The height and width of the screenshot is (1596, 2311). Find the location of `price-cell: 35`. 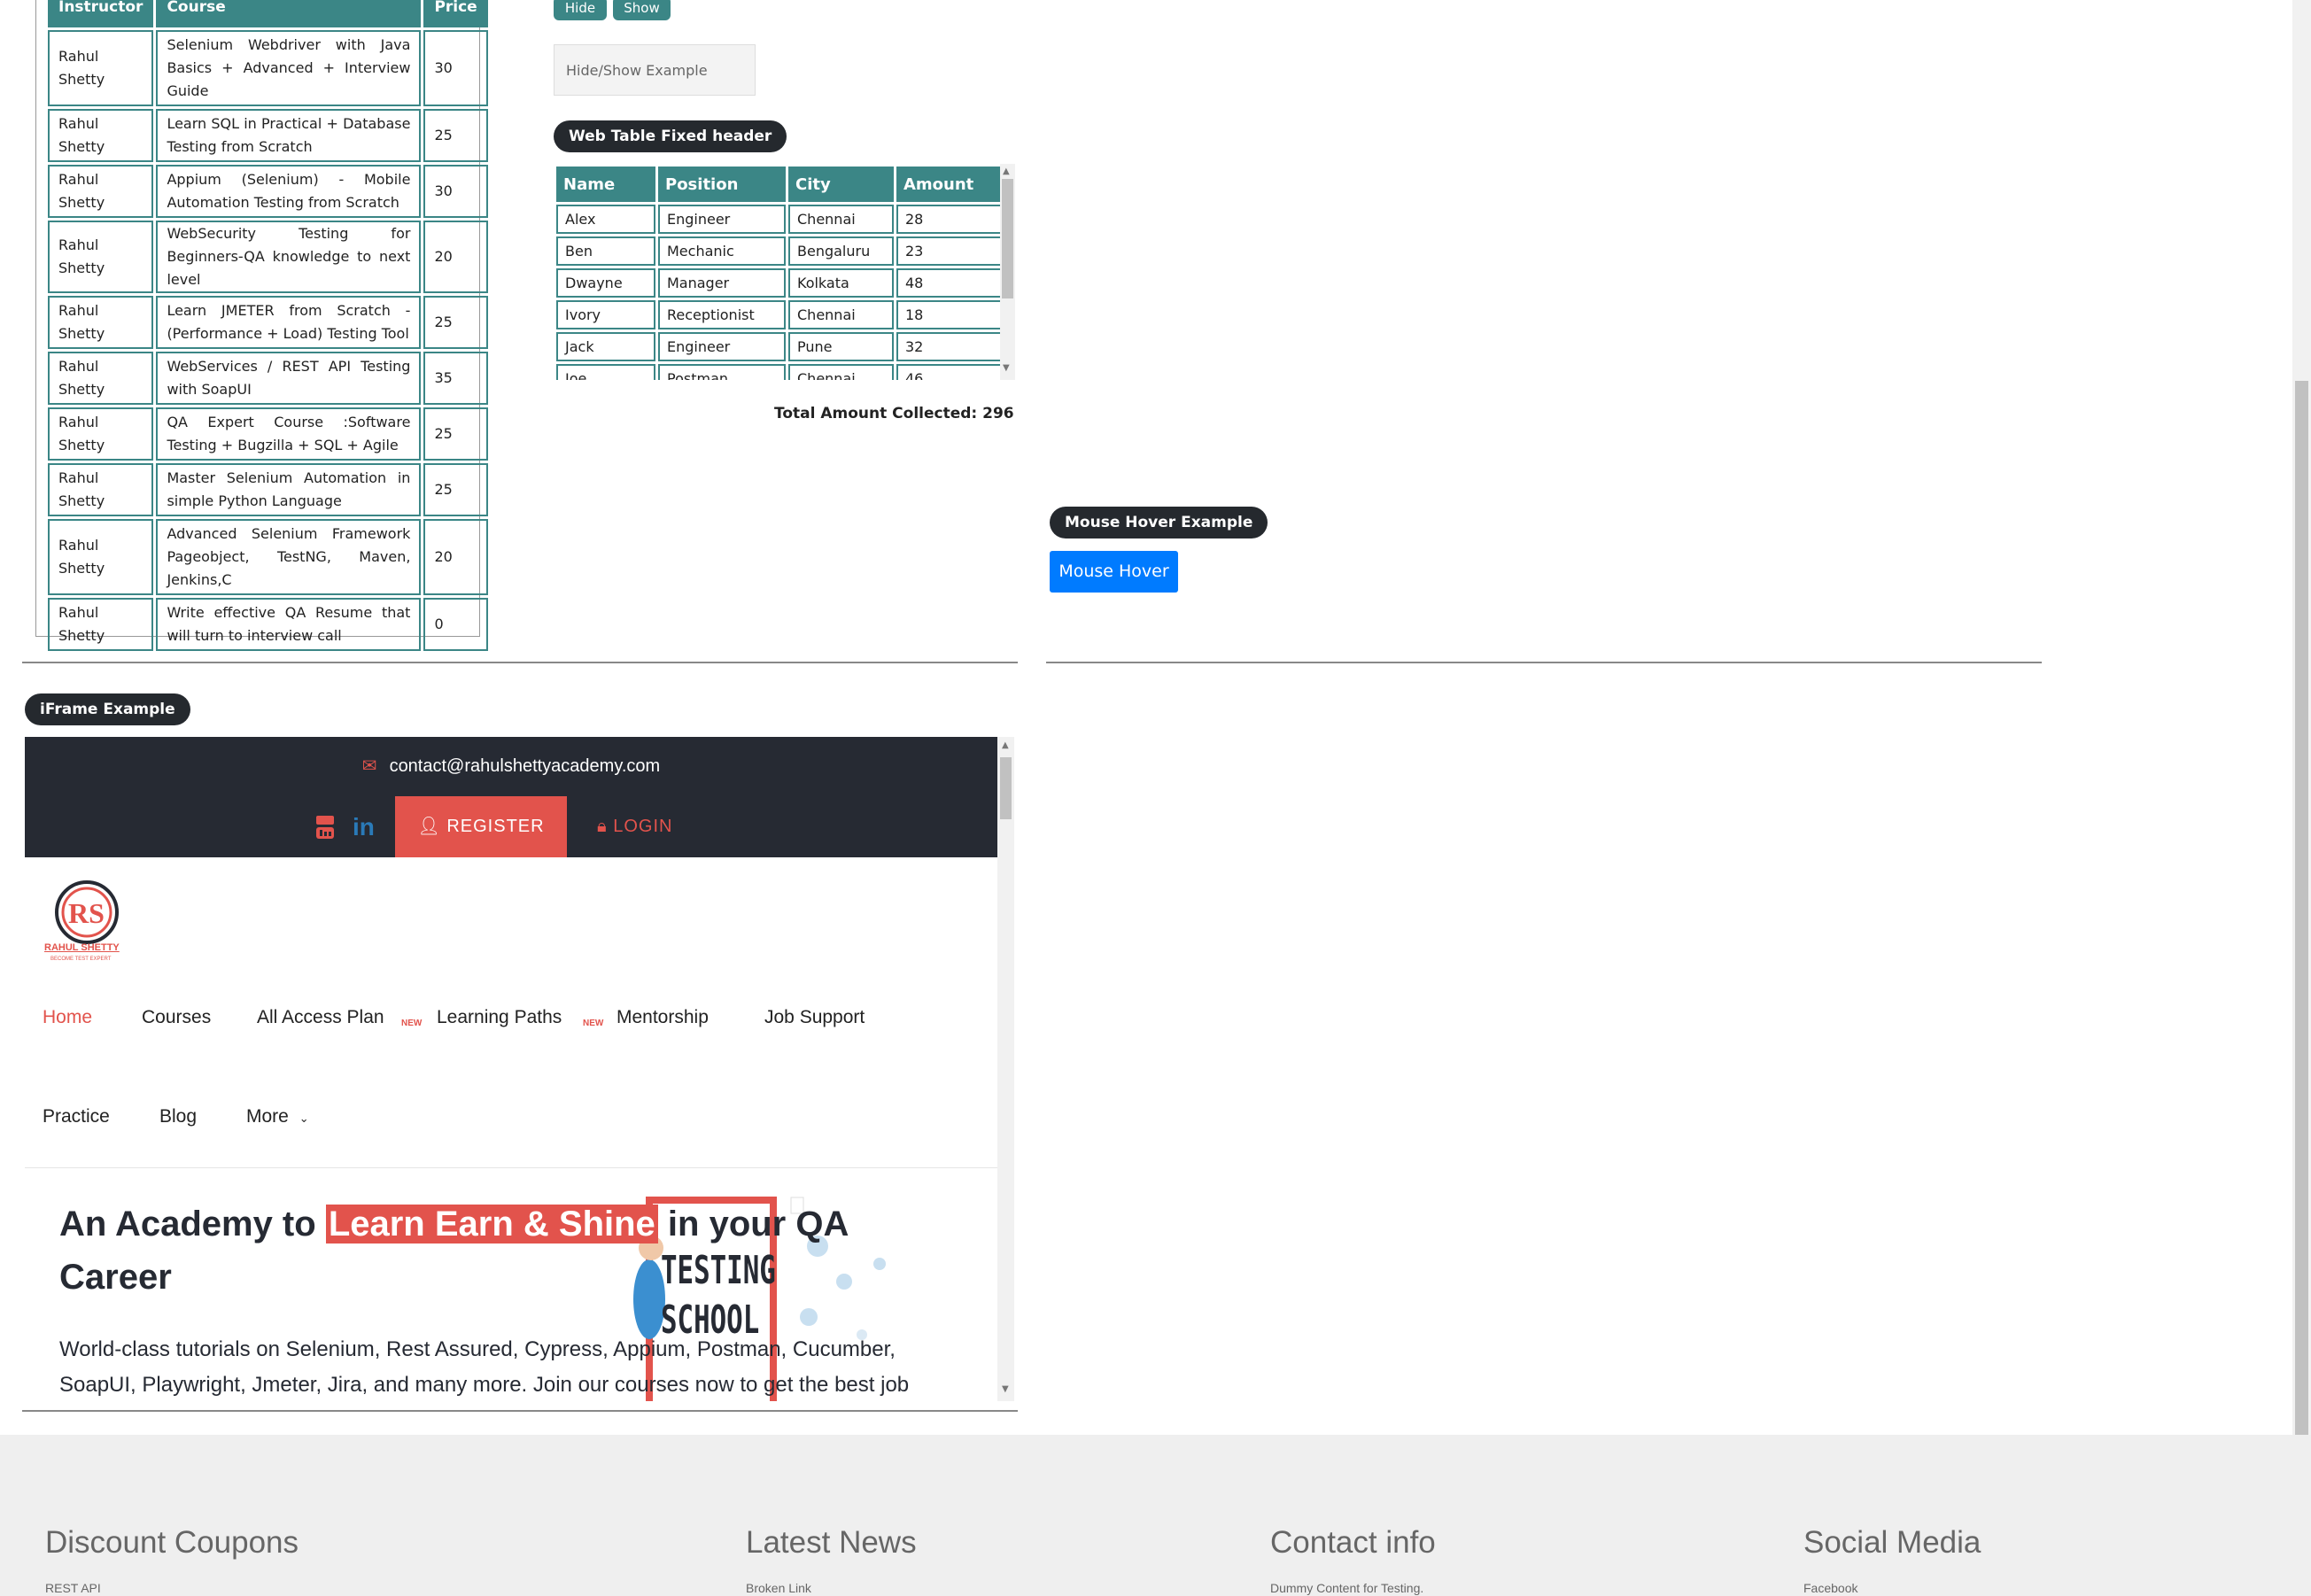

price-cell: 35 is located at coordinates (455, 378).